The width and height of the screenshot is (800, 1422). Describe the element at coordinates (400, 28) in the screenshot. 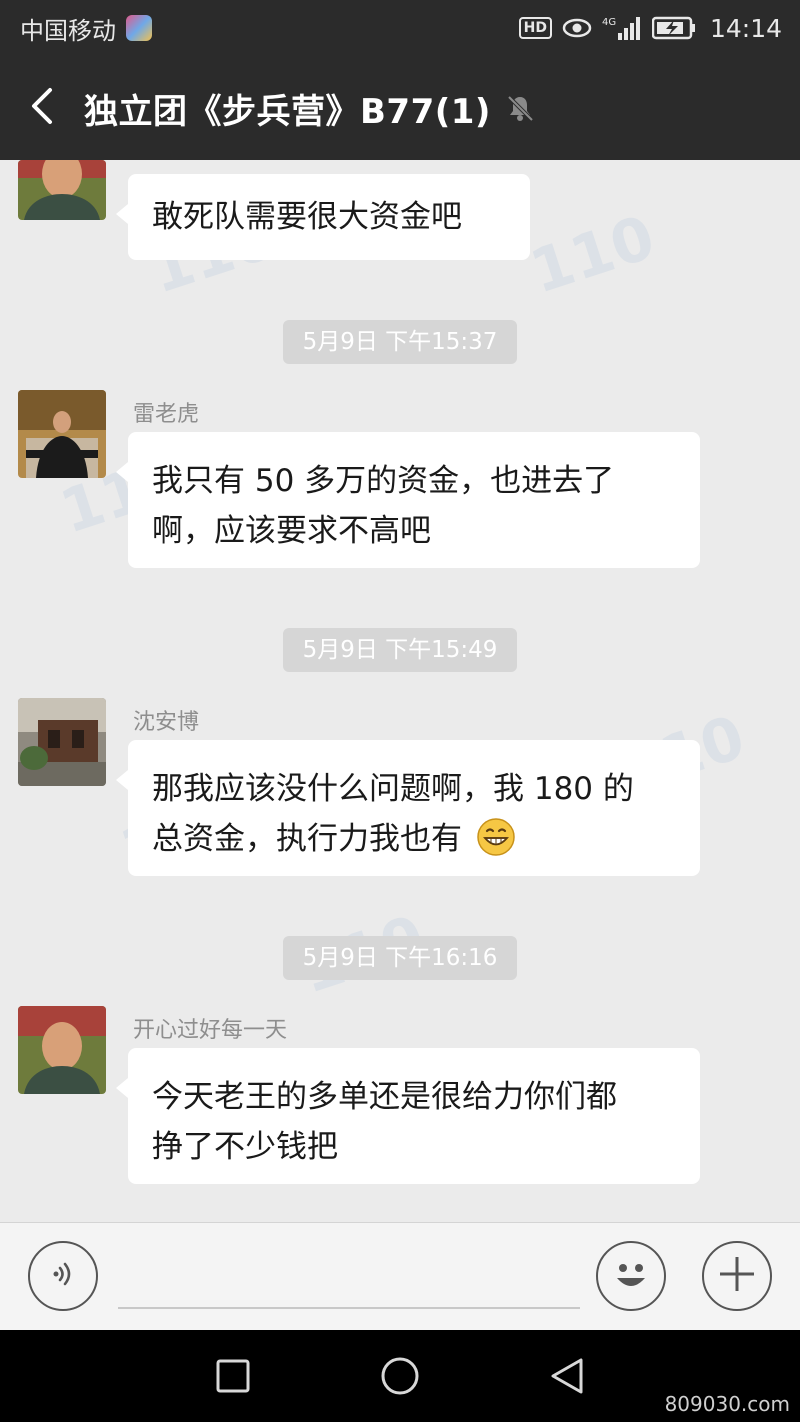

I see `status-bar: 中国移动 HD 4G 14:14` at that location.